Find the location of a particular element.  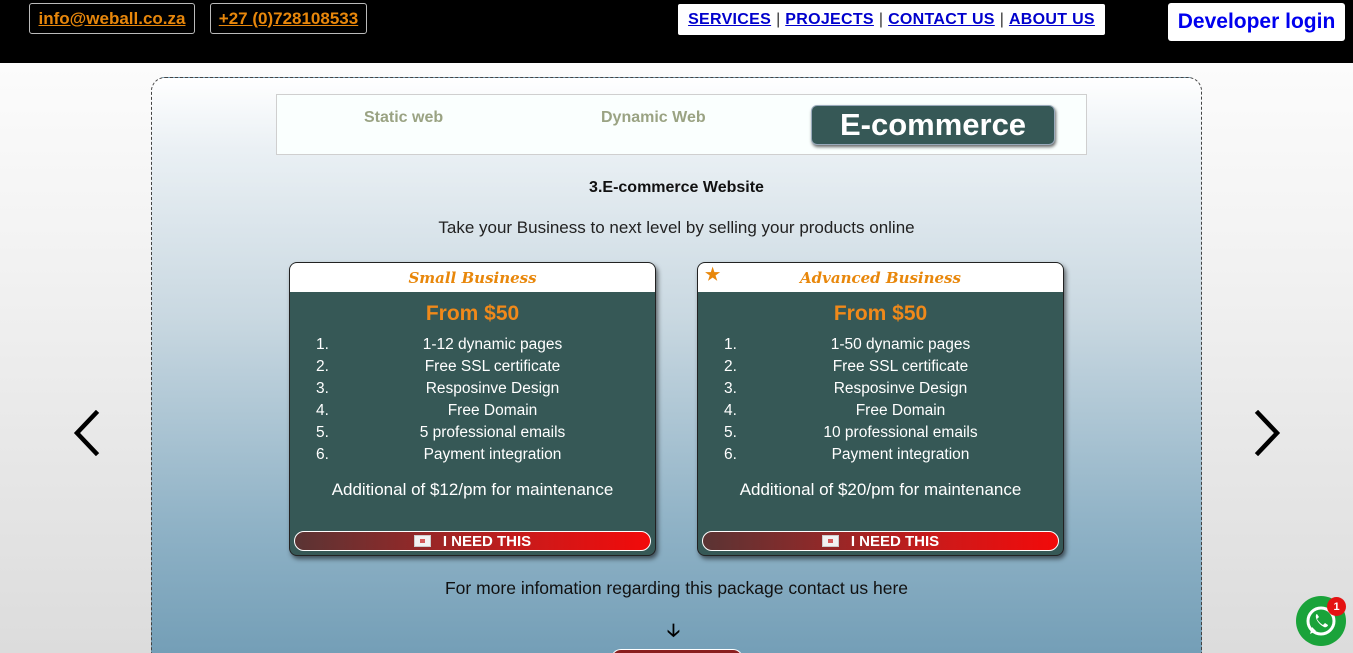

list-item: 5. 10 professional emails is located at coordinates (851, 432).